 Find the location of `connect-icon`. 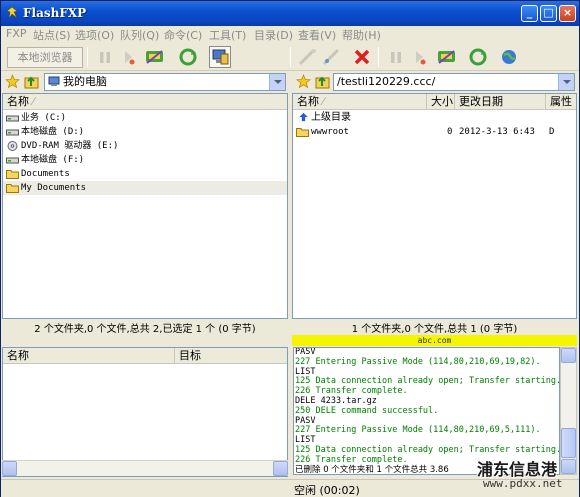

connect-icon is located at coordinates (307, 57).